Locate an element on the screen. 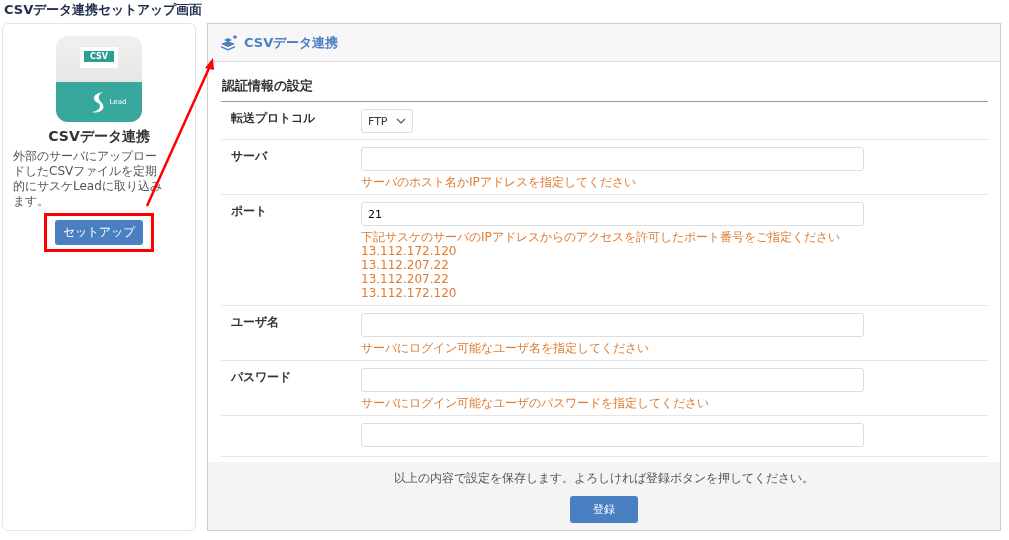 The width and height of the screenshot is (1009, 540). field-label: パスワード is located at coordinates (261, 377).